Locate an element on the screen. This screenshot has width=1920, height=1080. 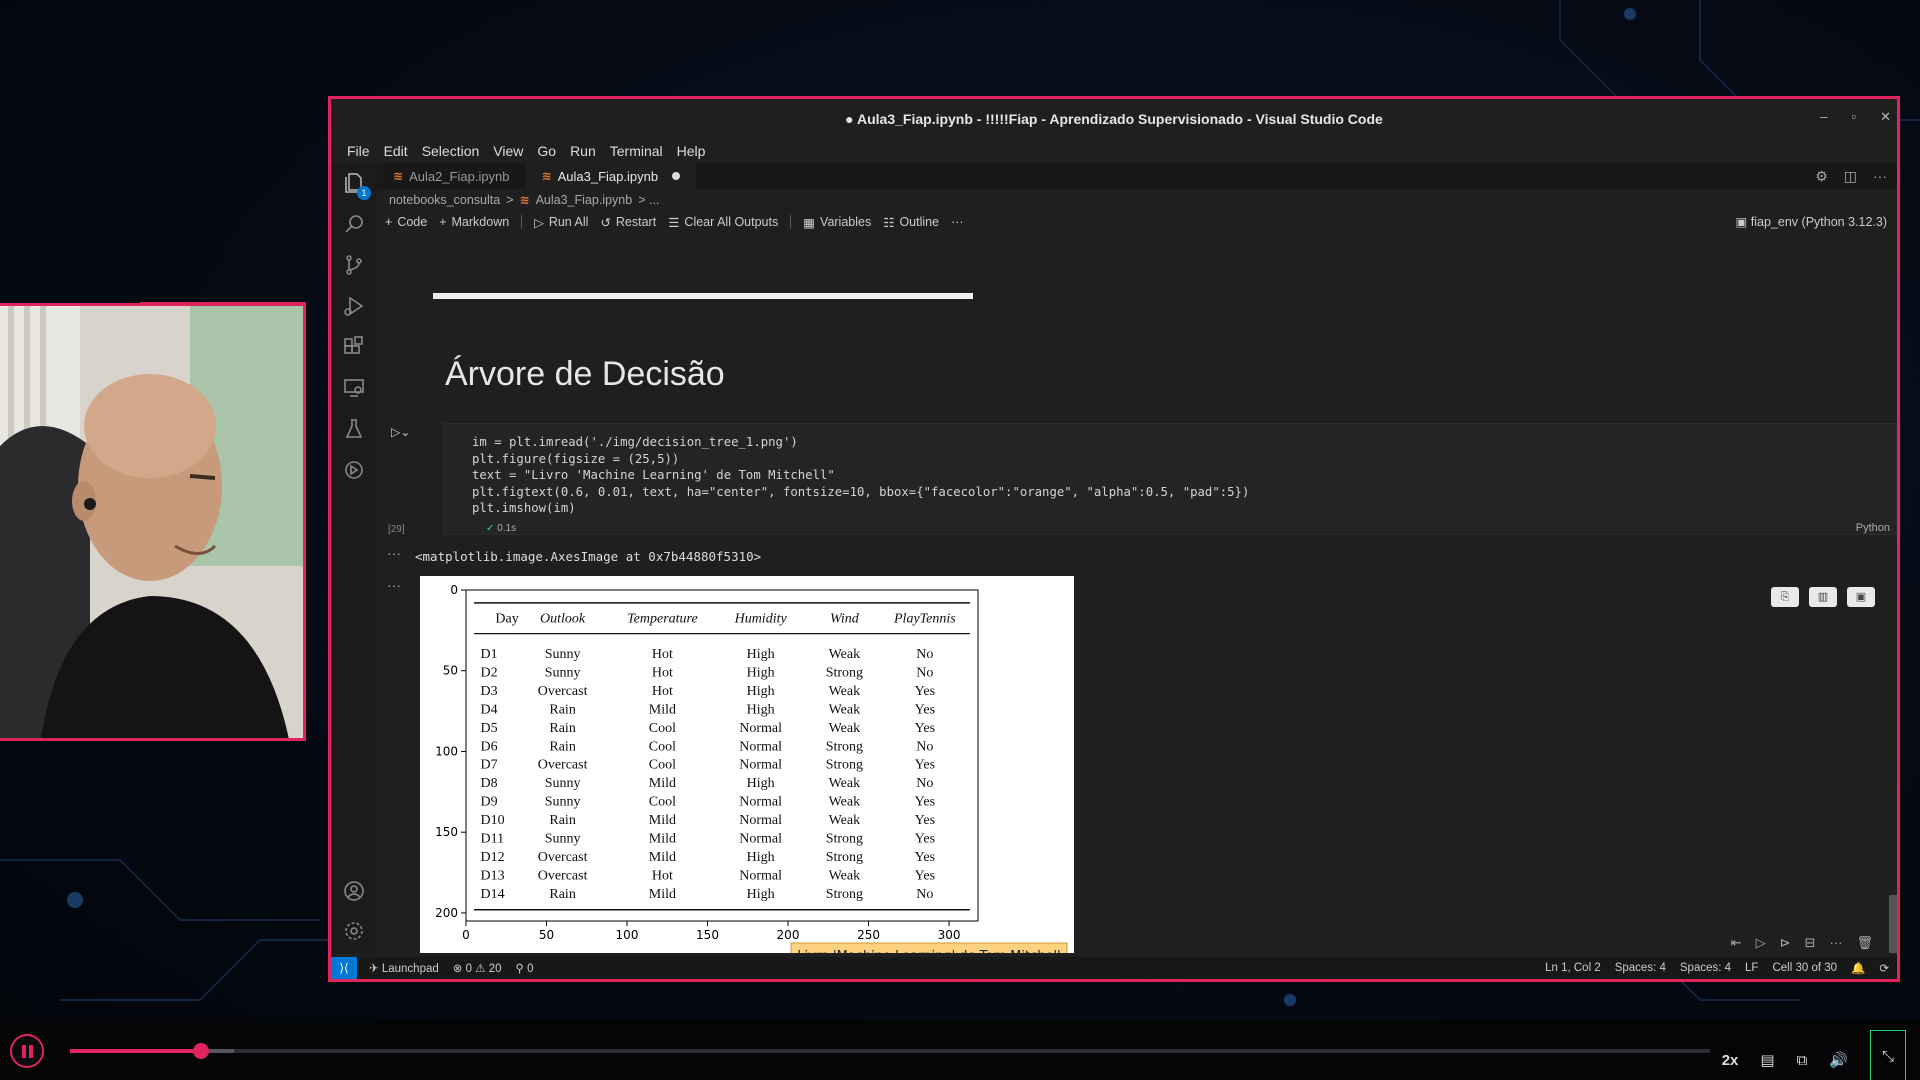
breadcrumb-file: Aula3_Fiap.ipynb is located at coordinates (584, 200).